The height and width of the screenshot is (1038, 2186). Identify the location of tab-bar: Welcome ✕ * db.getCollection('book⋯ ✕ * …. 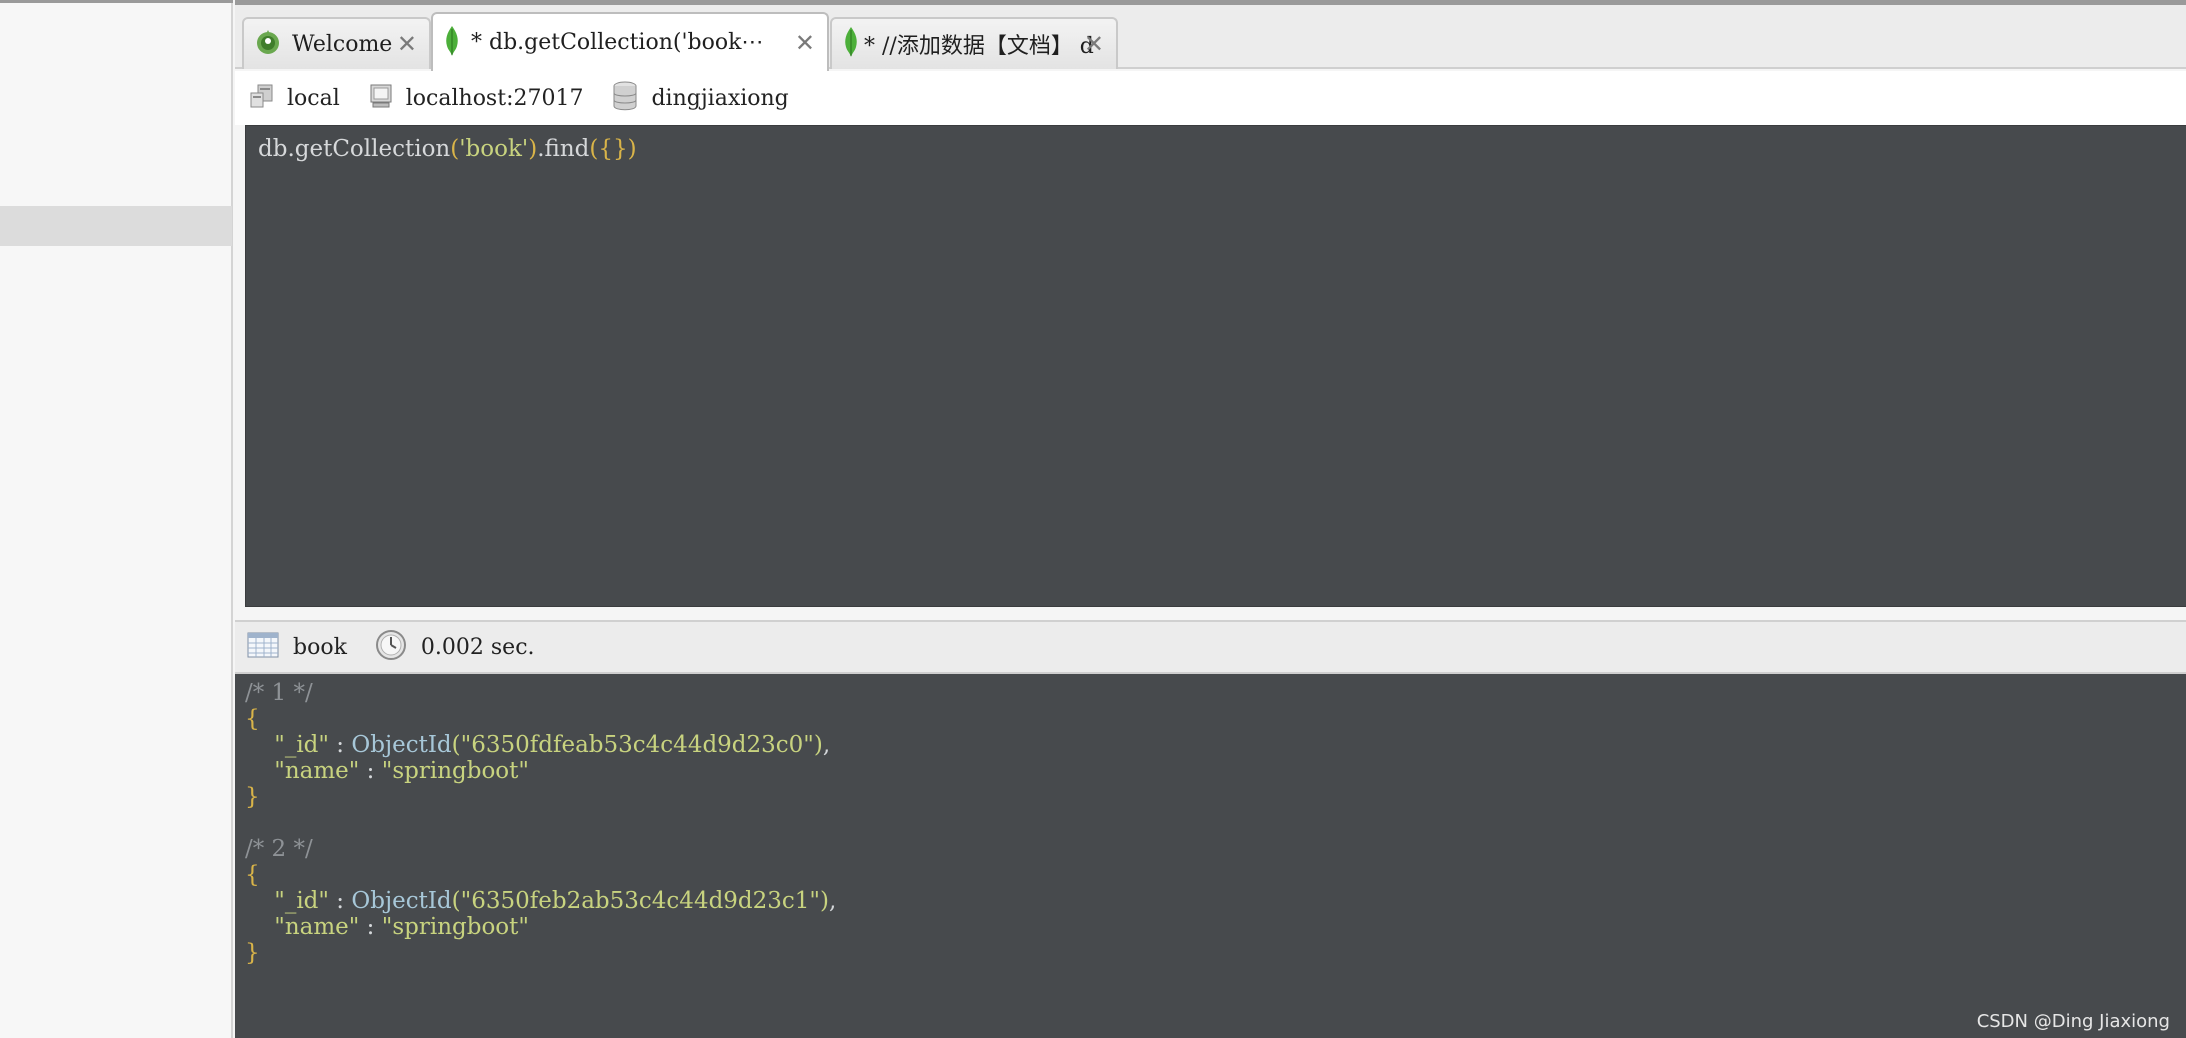
(1210, 38).